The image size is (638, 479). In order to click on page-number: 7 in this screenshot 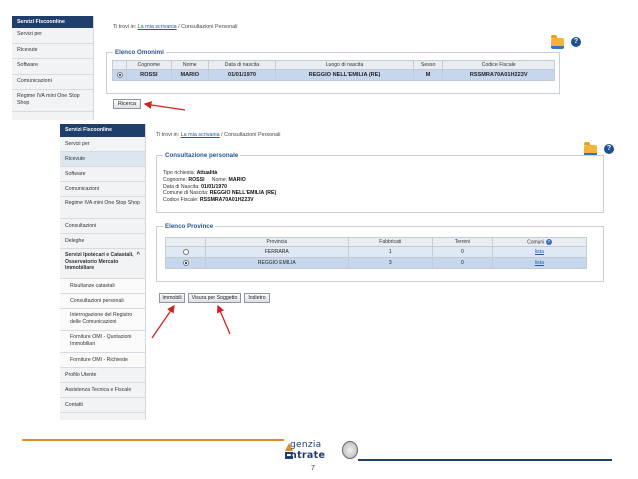, I will do `click(313, 468)`.